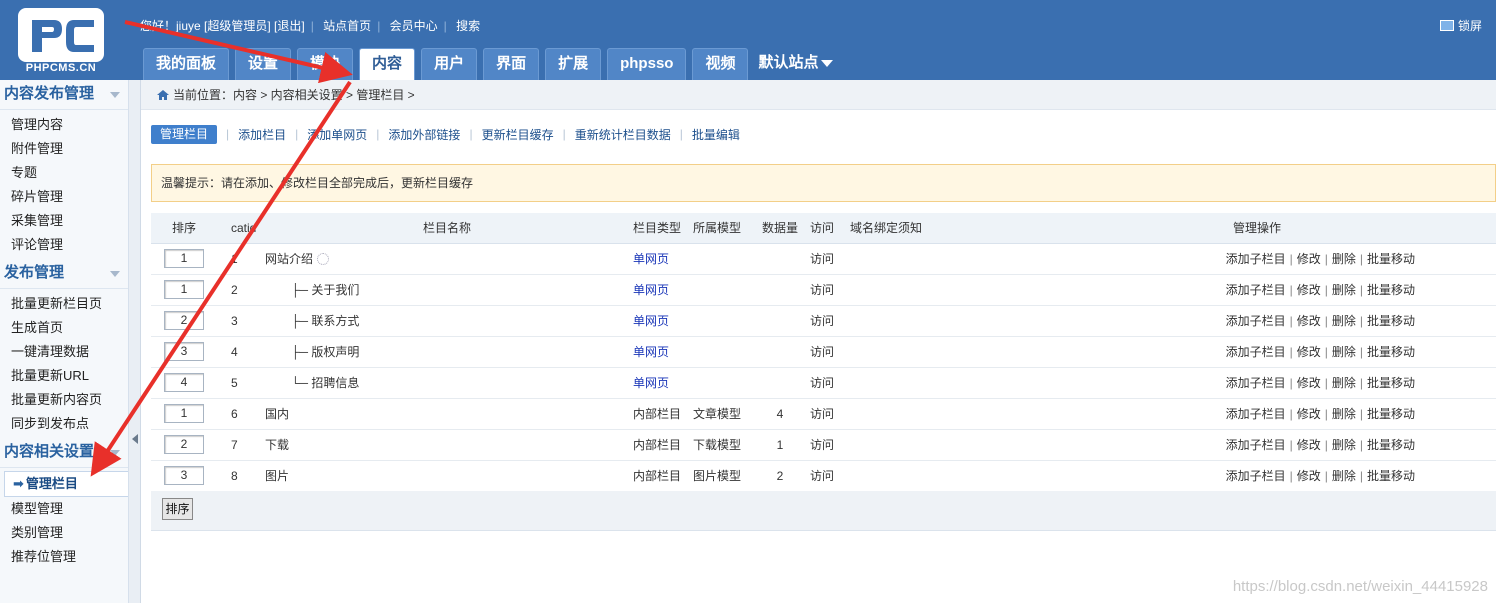 Image resolution: width=1496 pixels, height=603 pixels. Describe the element at coordinates (184, 134) in the screenshot. I see `manage-categories-button: 管理栏目` at that location.